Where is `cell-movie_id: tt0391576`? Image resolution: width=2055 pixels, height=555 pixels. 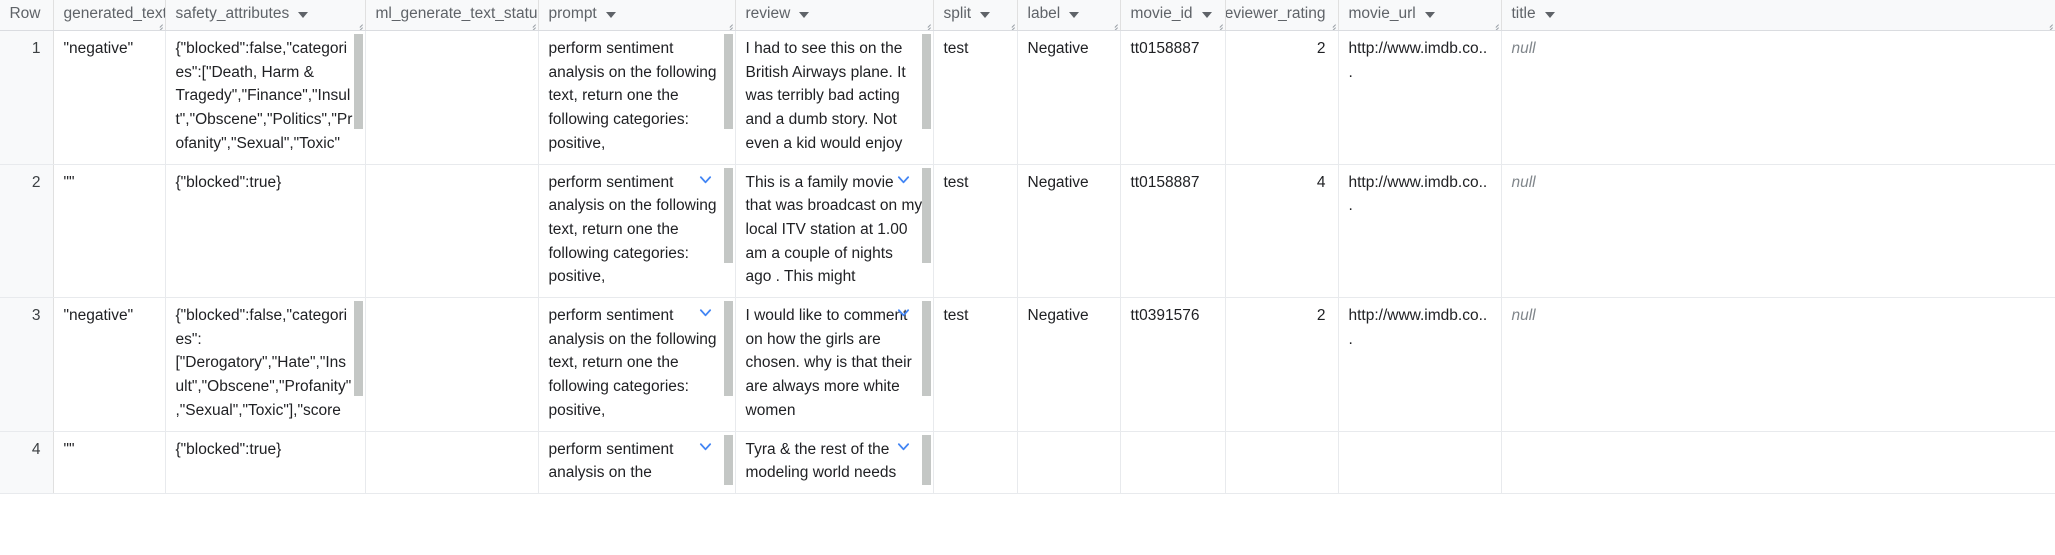 cell-movie_id: tt0391576 is located at coordinates (1173, 364).